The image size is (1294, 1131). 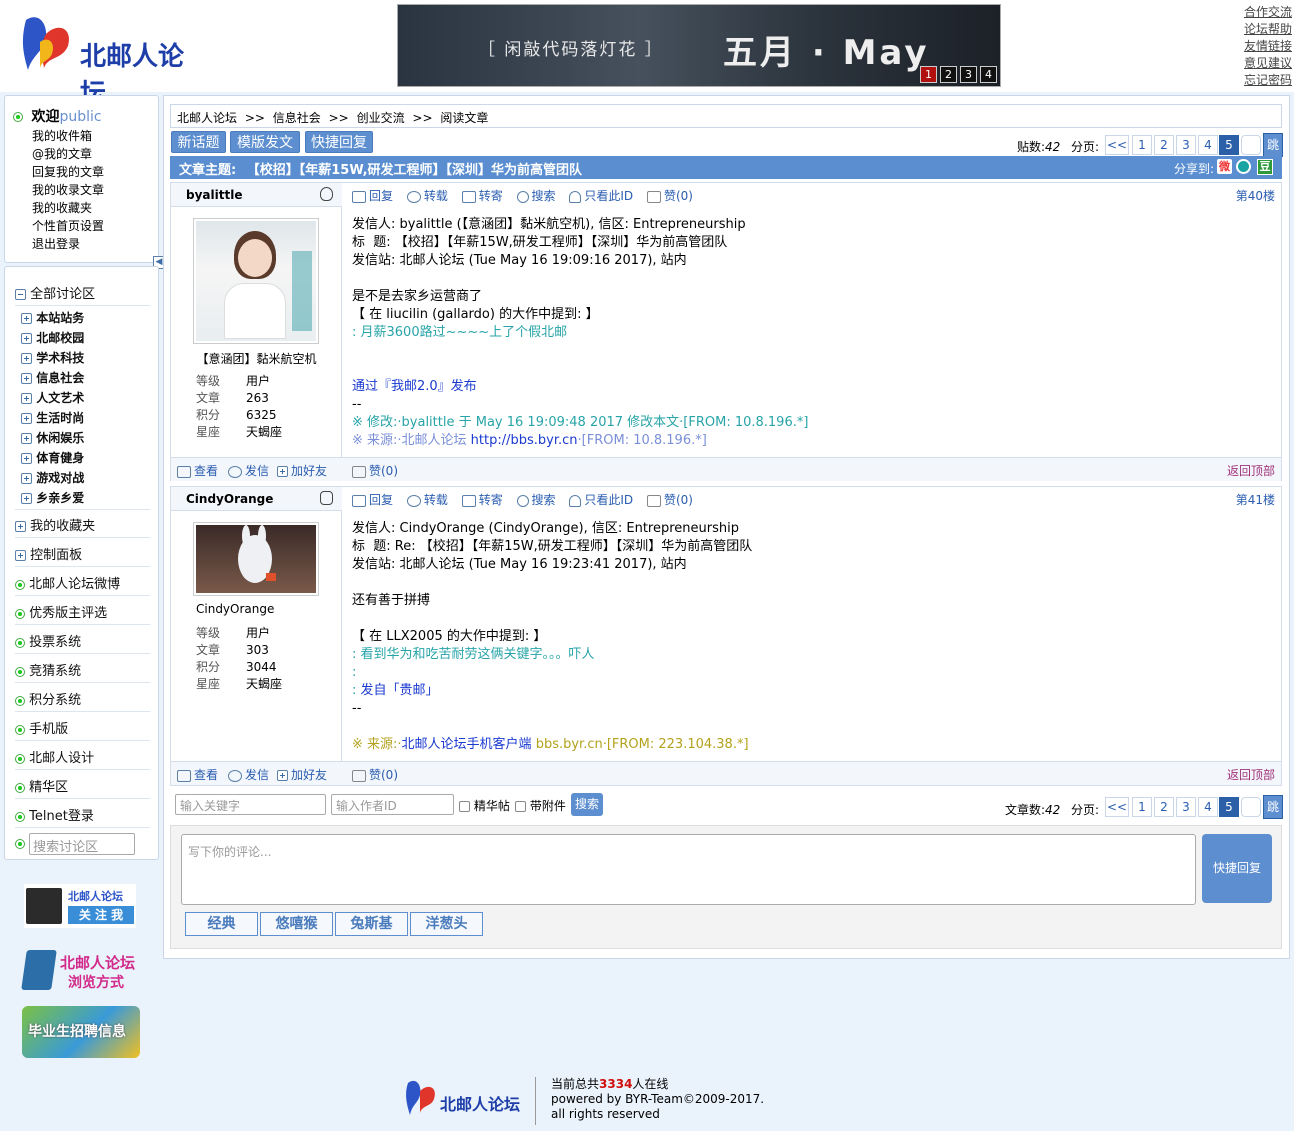 I want to click on follow-button: 关 注 我, so click(x=101, y=915).